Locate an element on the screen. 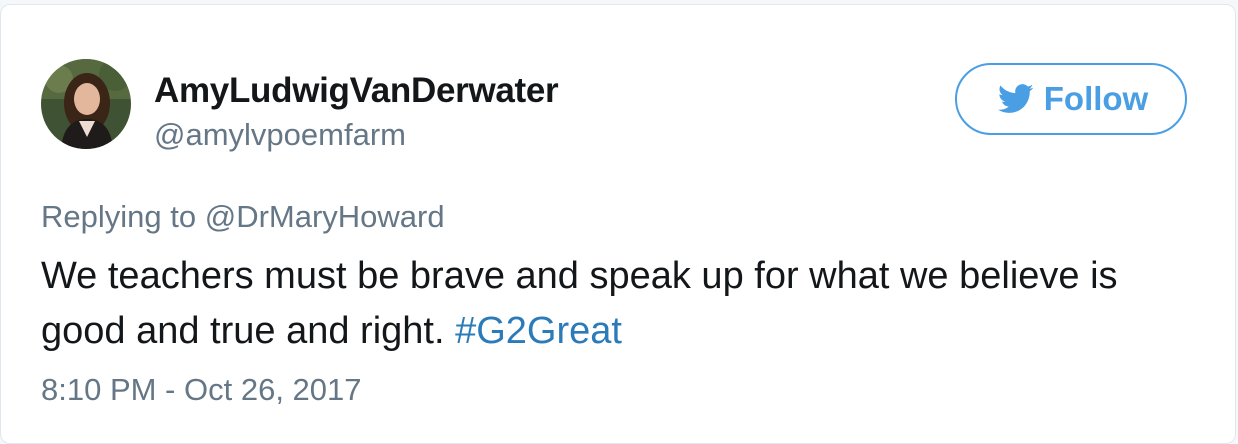 The height and width of the screenshot is (444, 1238). reply-target-link: @DrMaryHoward is located at coordinates (325, 216).